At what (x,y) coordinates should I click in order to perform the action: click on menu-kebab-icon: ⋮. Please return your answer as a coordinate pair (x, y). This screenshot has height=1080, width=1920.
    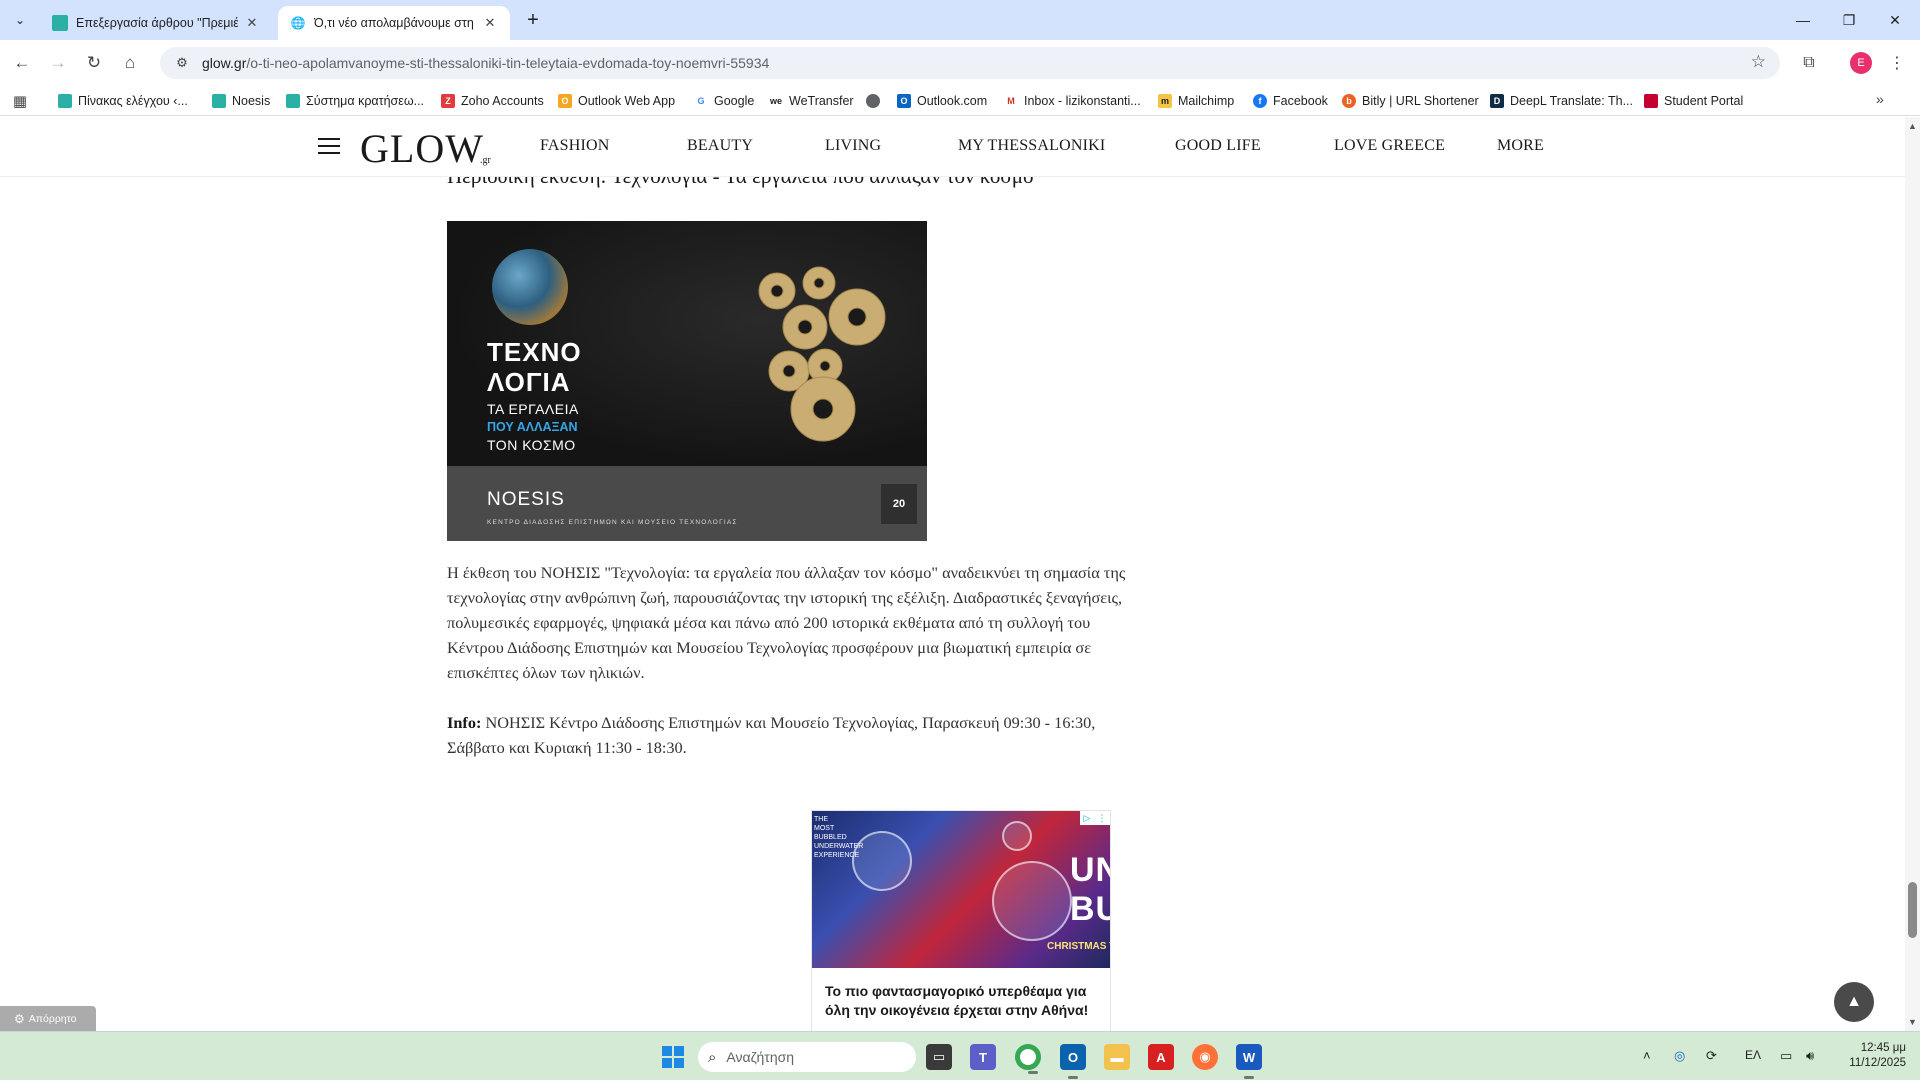
    Looking at the image, I should click on (1897, 63).